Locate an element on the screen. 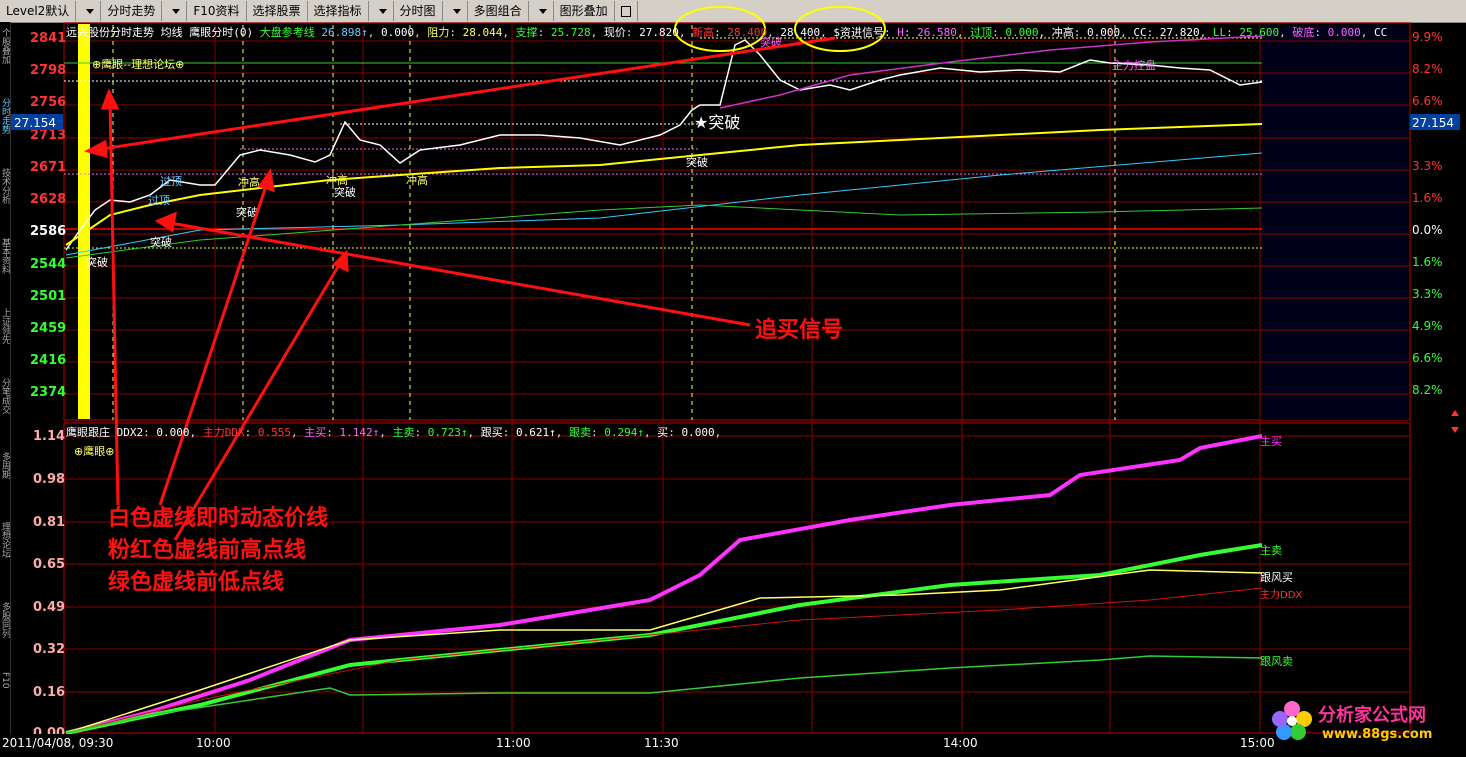  time-tick: 14:00 is located at coordinates (960, 743).